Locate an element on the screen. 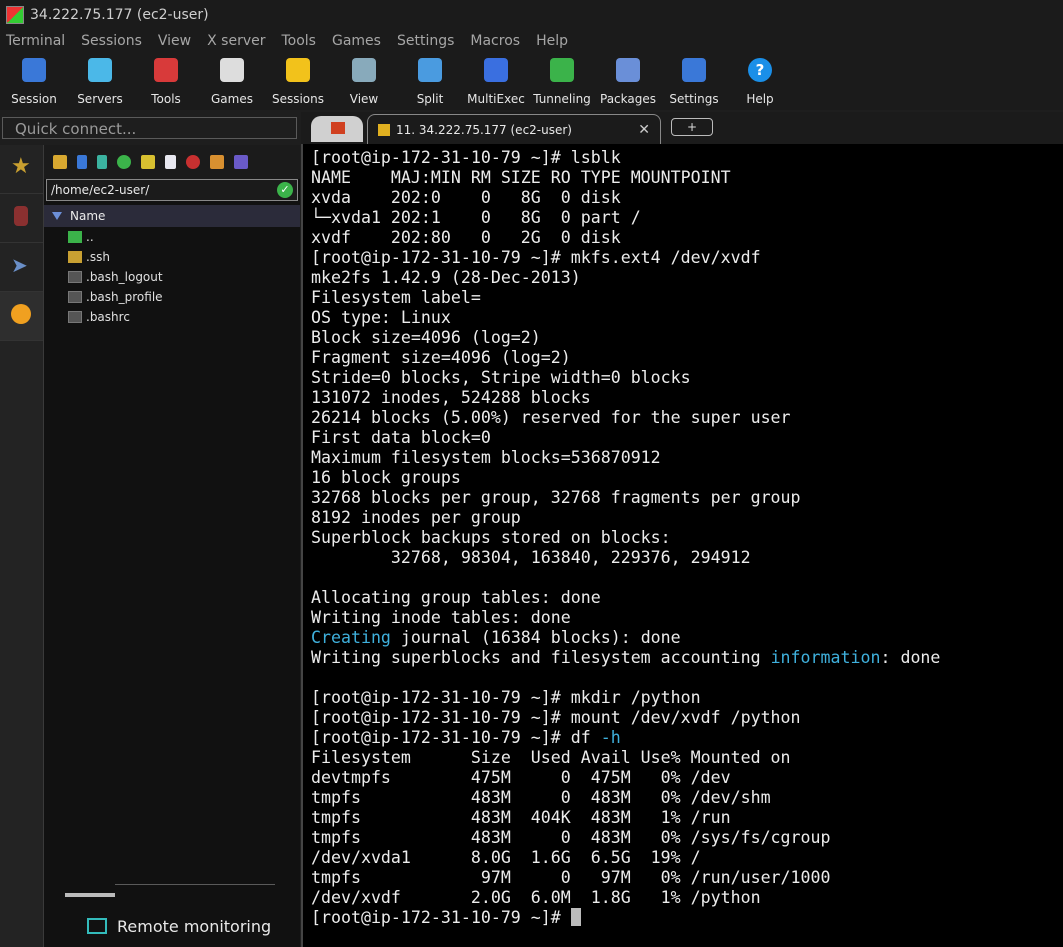 This screenshot has height=947, width=1063. highlighted-word: -h is located at coordinates (610, 737).